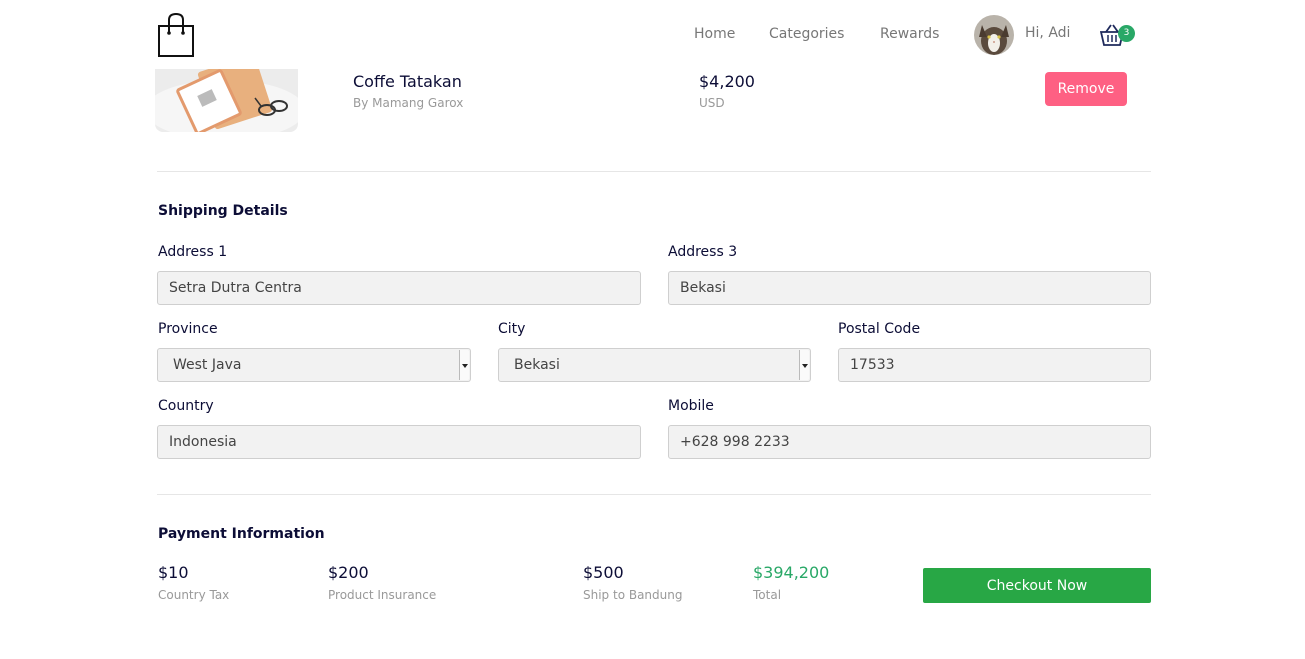 The width and height of the screenshot is (1305, 659). Describe the element at coordinates (193, 252) in the screenshot. I see `address1-label: Address 1` at that location.